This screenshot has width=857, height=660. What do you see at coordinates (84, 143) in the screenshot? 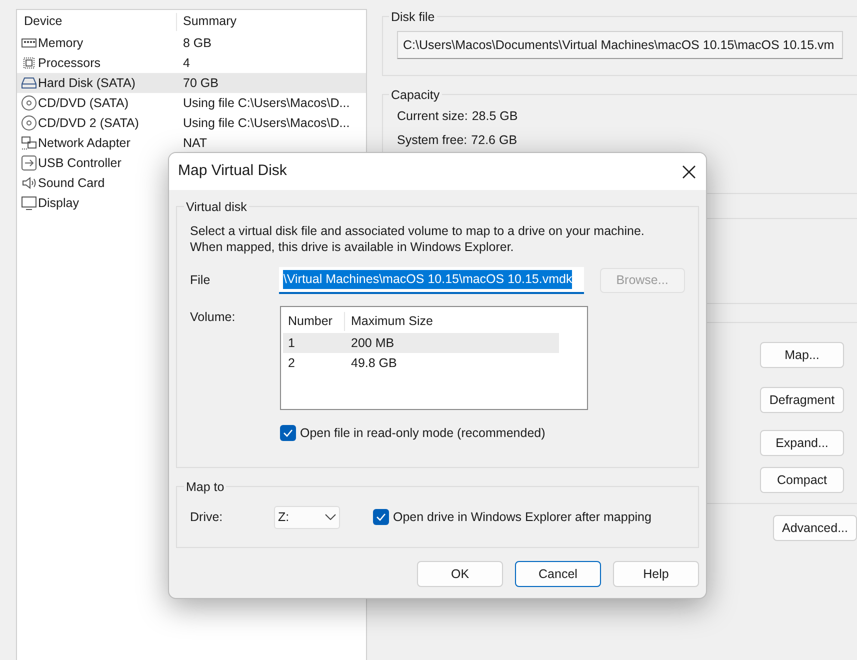
I see `device-name: Network Adapter` at bounding box center [84, 143].